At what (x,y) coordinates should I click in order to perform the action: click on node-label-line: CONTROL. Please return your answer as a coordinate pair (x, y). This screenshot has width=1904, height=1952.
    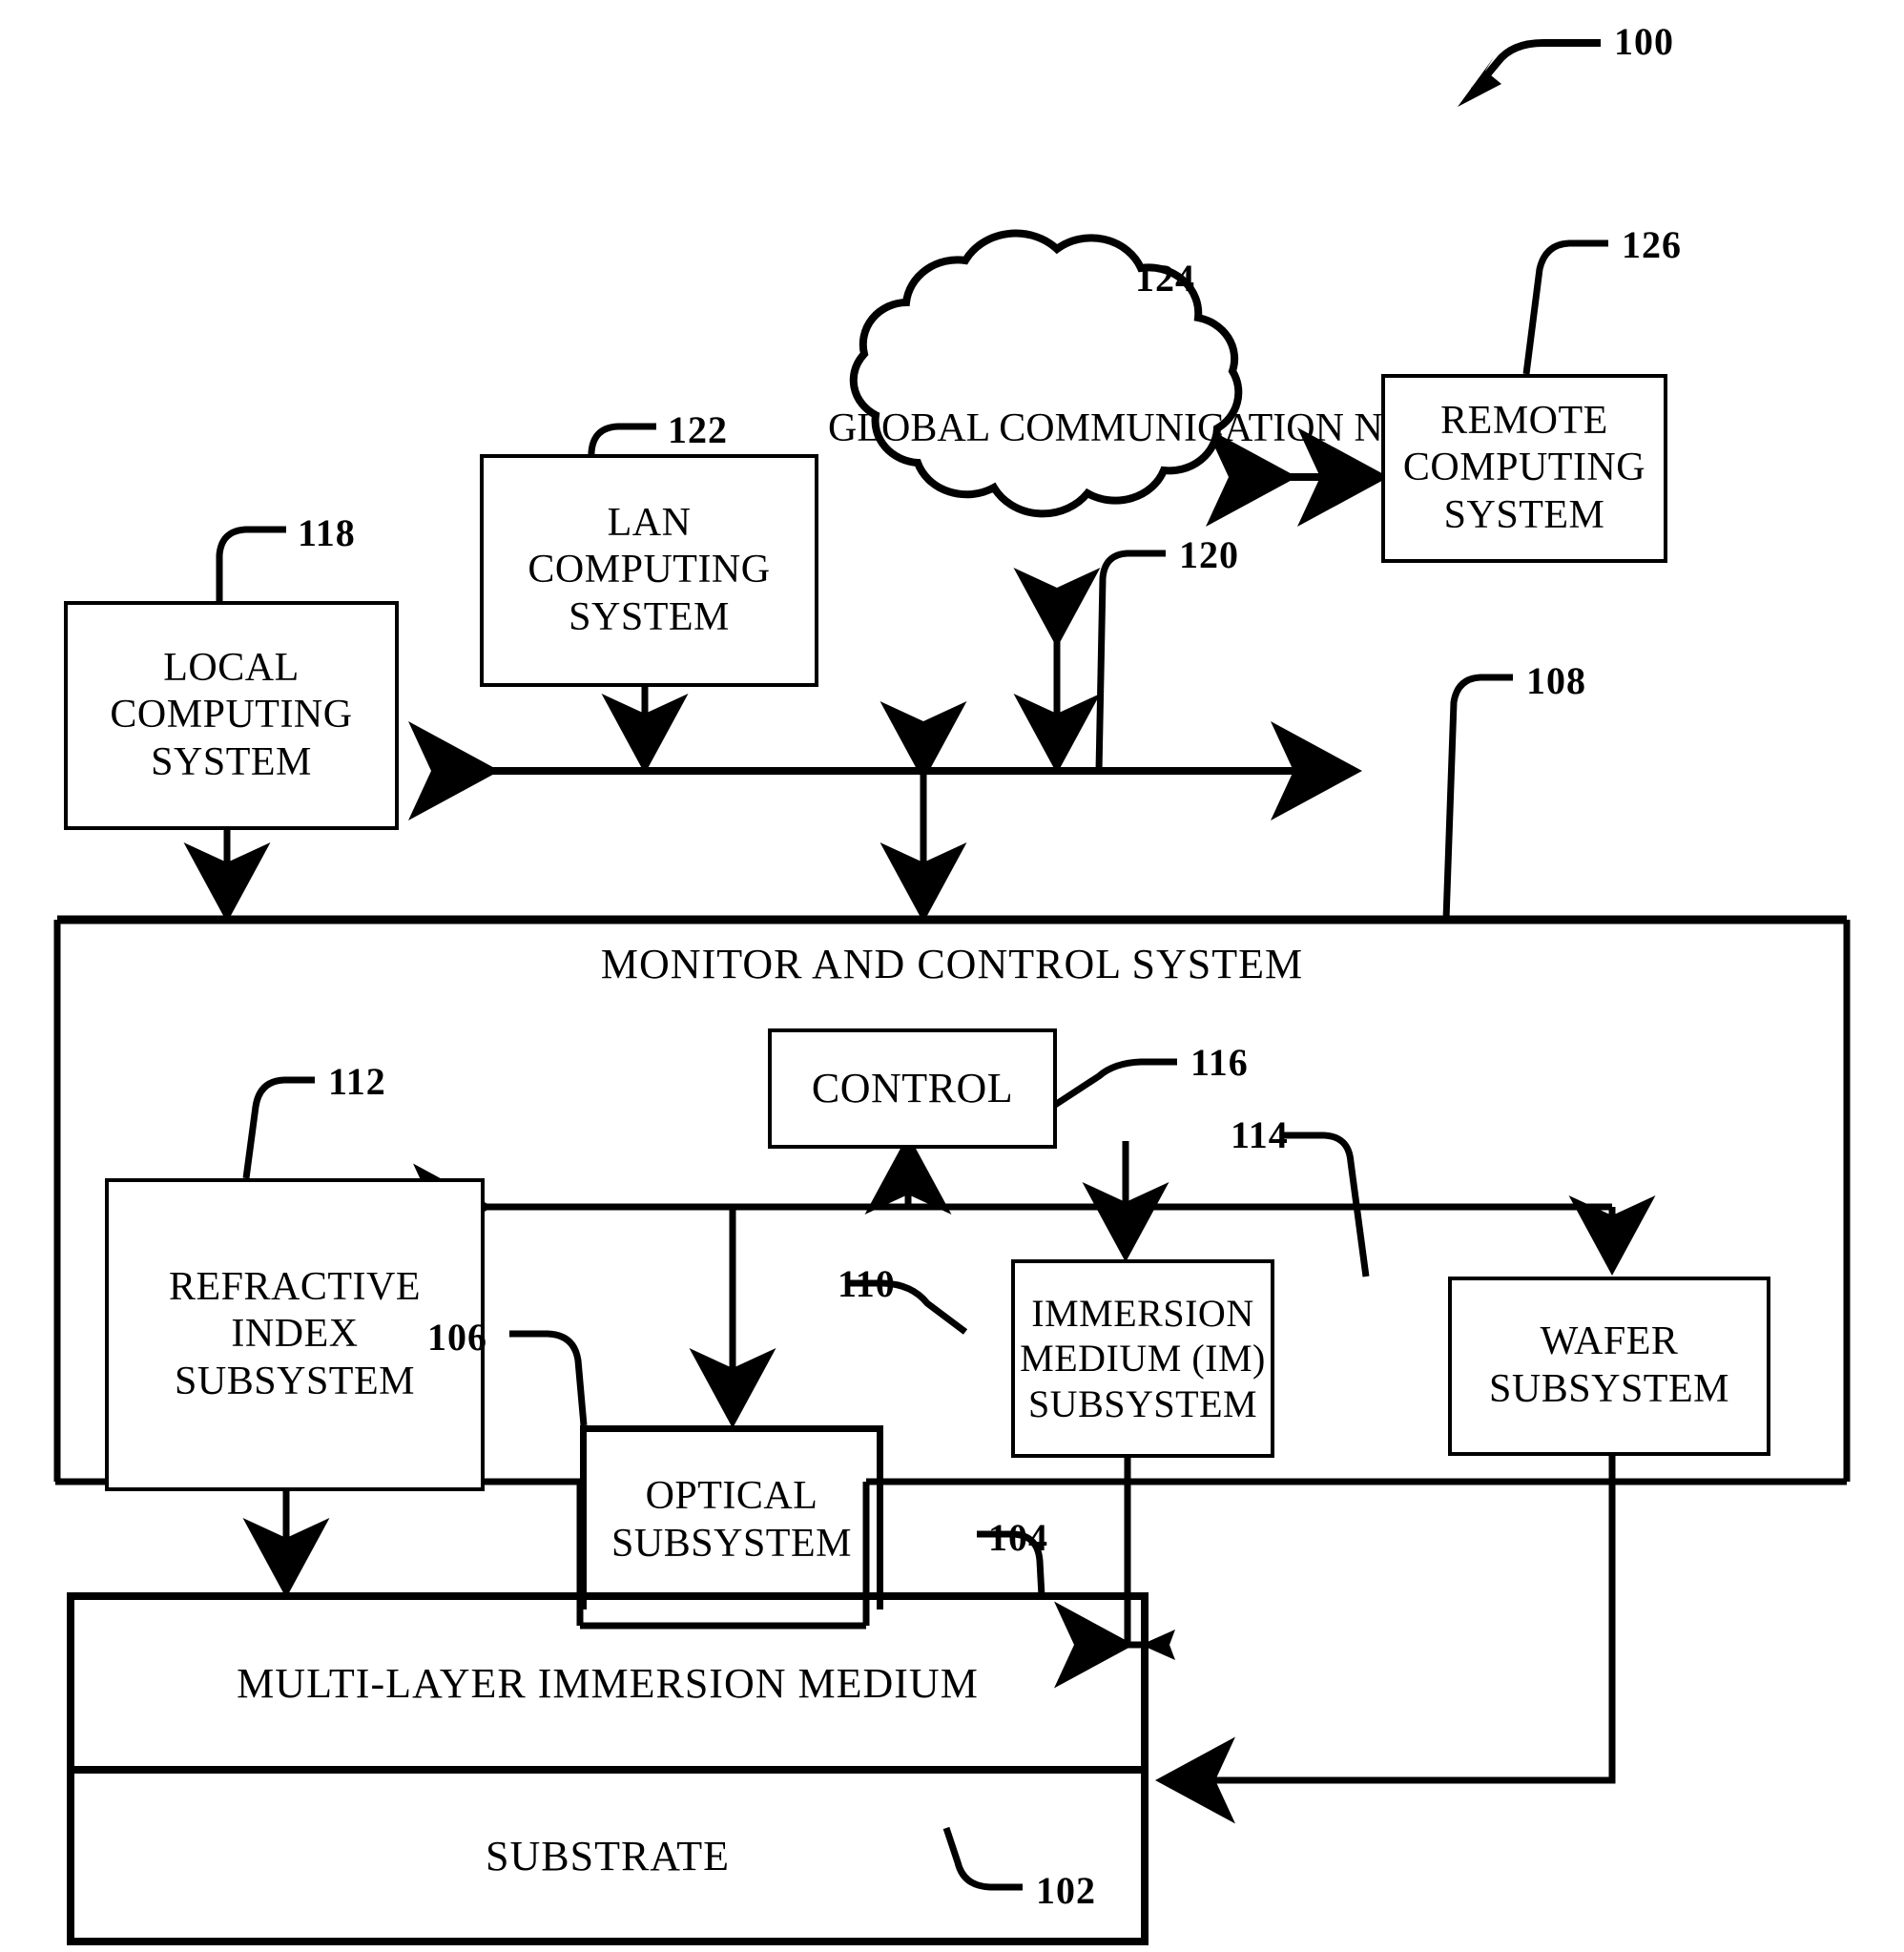
    Looking at the image, I should click on (912, 1088).